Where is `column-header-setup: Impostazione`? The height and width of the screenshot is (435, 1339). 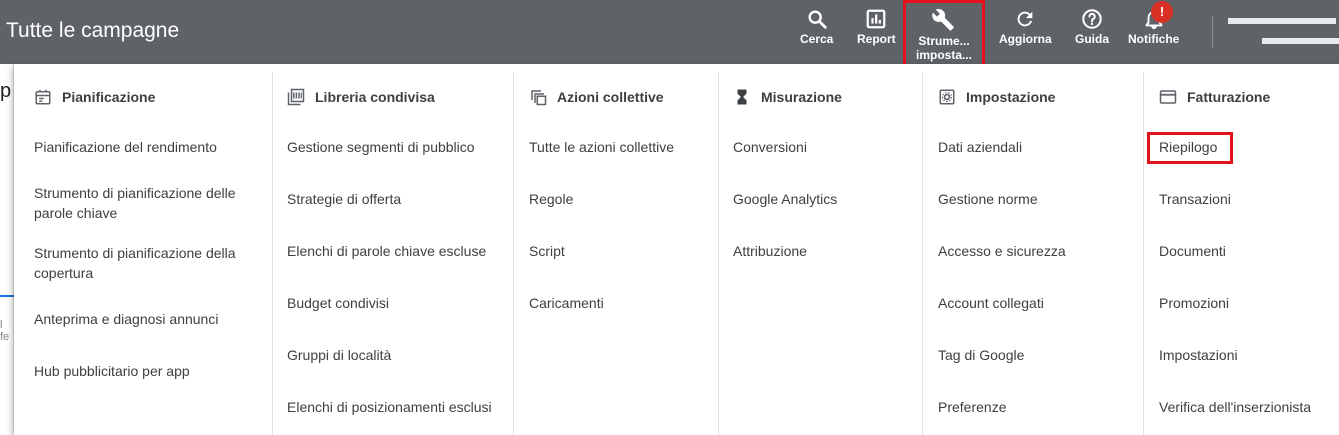
column-header-setup: Impostazione is located at coordinates (996, 97).